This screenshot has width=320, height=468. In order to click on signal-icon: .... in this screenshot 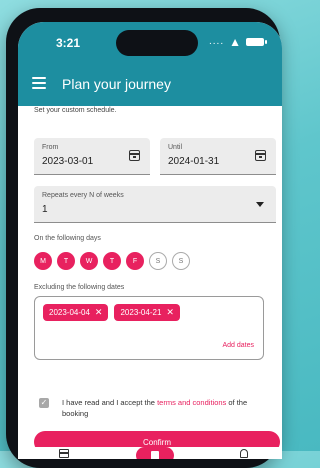, I will do `click(216, 41)`.